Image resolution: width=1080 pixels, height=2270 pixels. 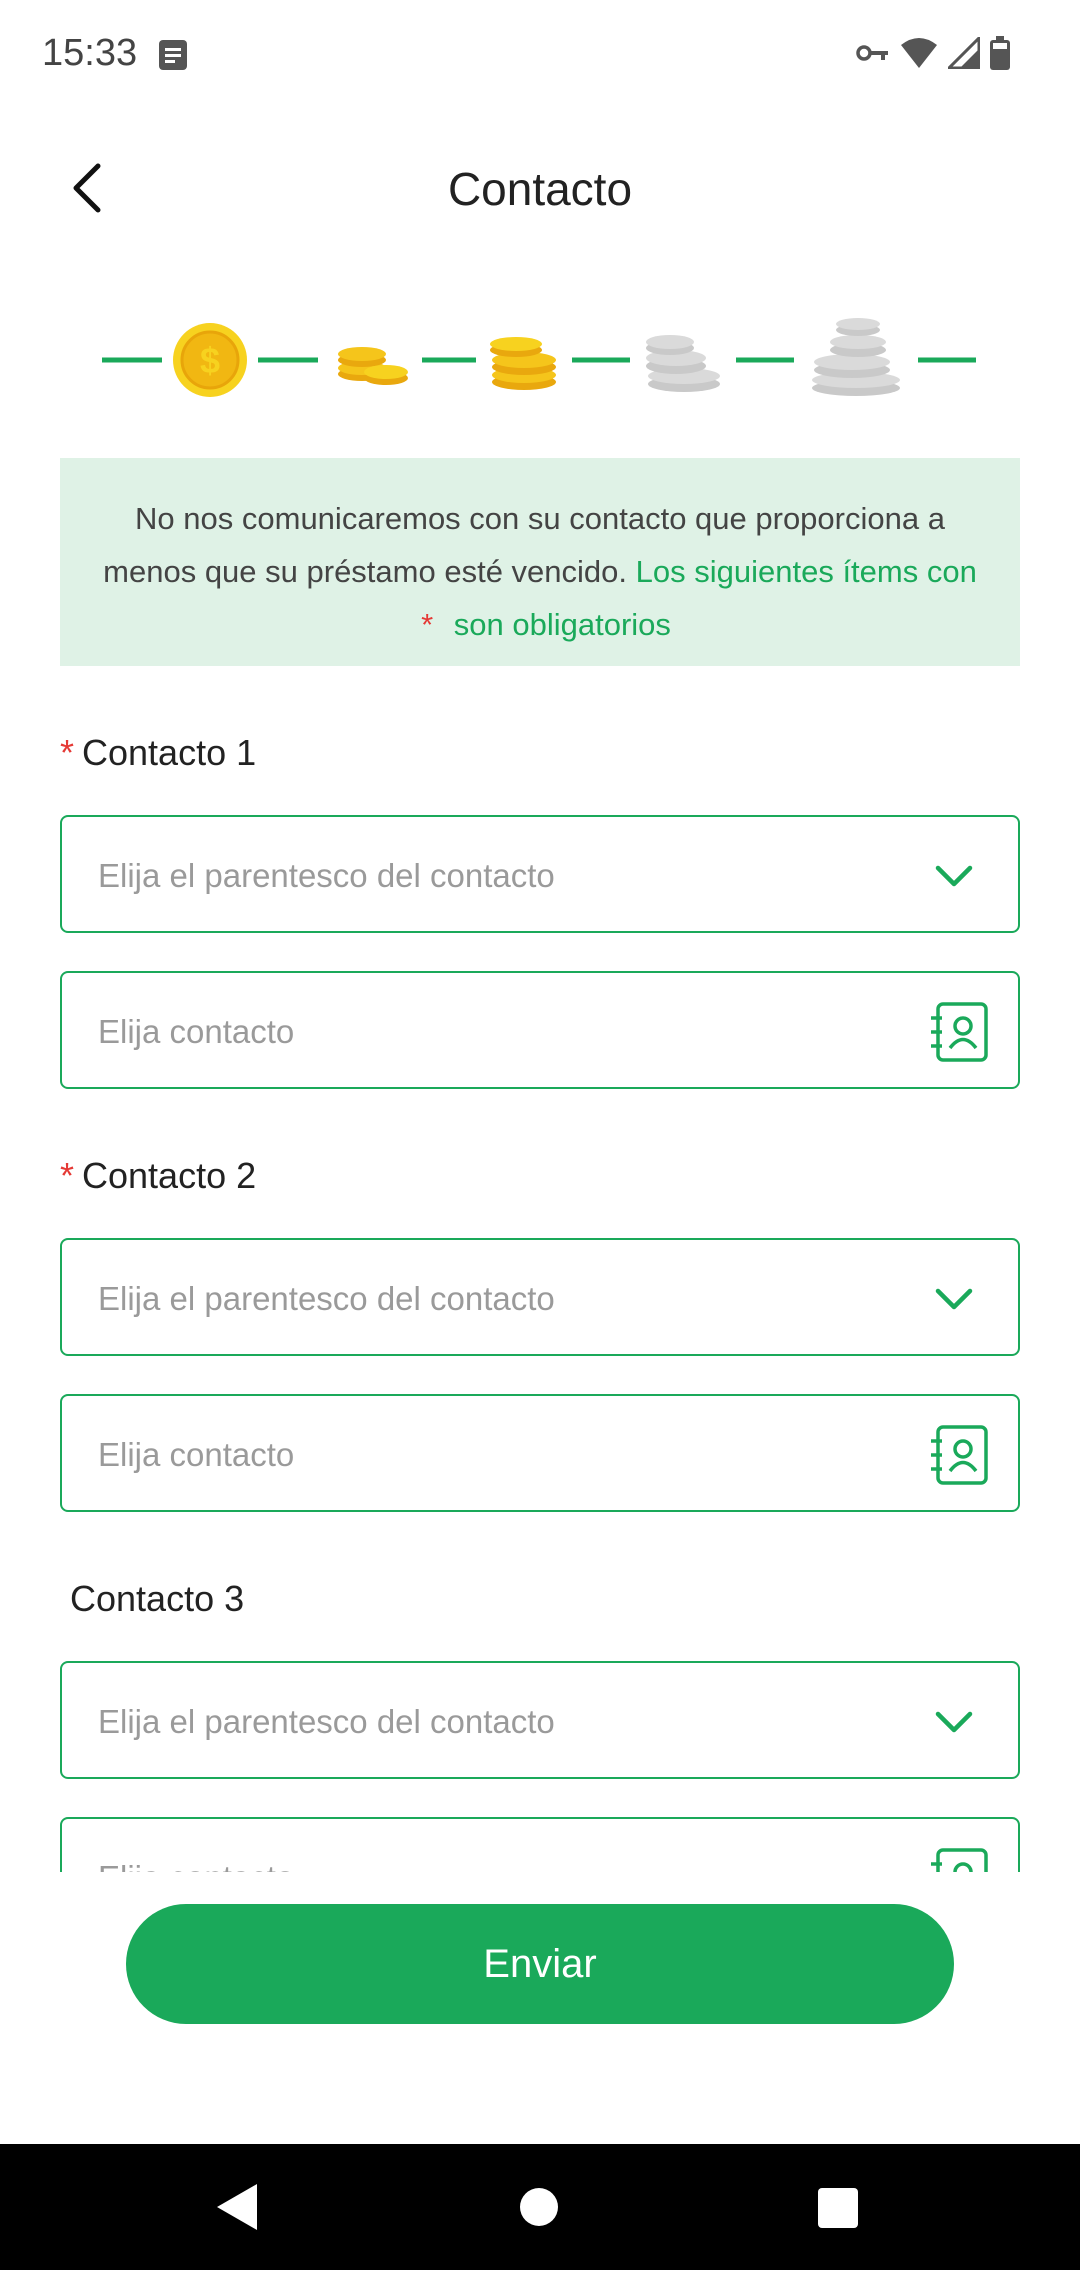 What do you see at coordinates (157, 1598) in the screenshot?
I see `contact-3-label: Contacto 3` at bounding box center [157, 1598].